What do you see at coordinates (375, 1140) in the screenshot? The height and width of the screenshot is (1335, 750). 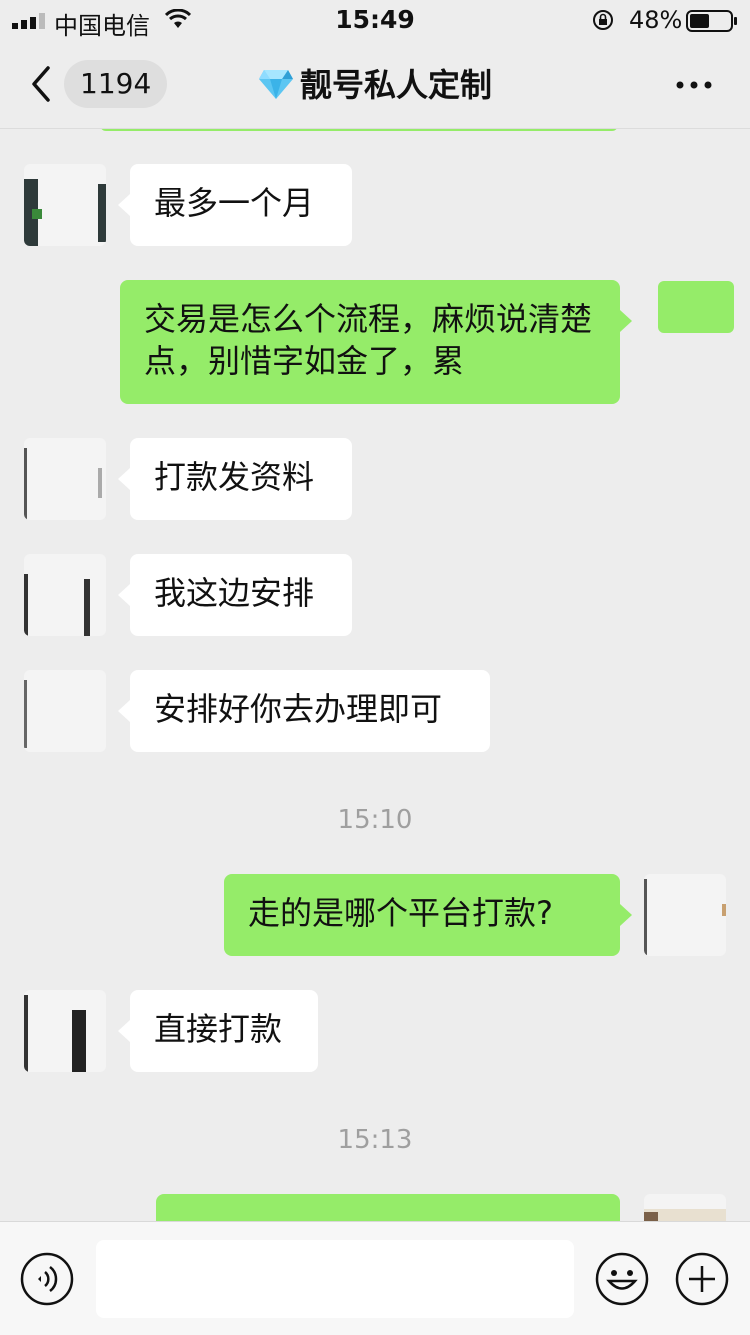 I see `timestamp: 15:13` at bounding box center [375, 1140].